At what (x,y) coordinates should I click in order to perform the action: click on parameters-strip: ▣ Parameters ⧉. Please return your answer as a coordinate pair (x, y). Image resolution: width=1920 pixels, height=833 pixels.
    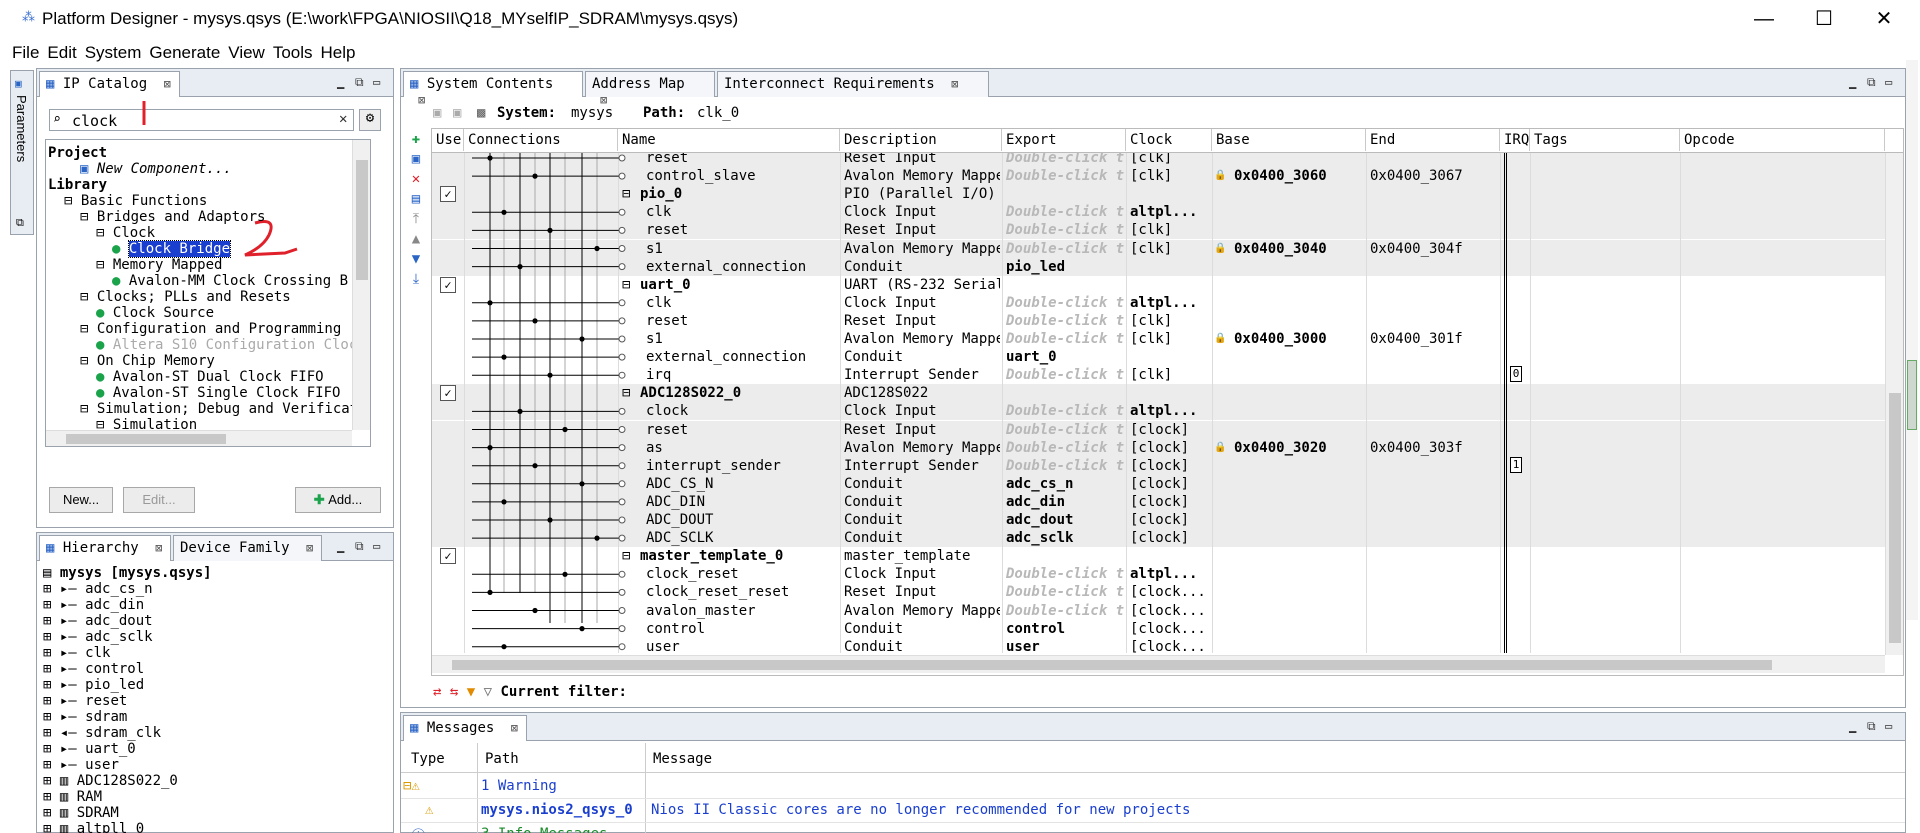
    Looking at the image, I should click on (22, 152).